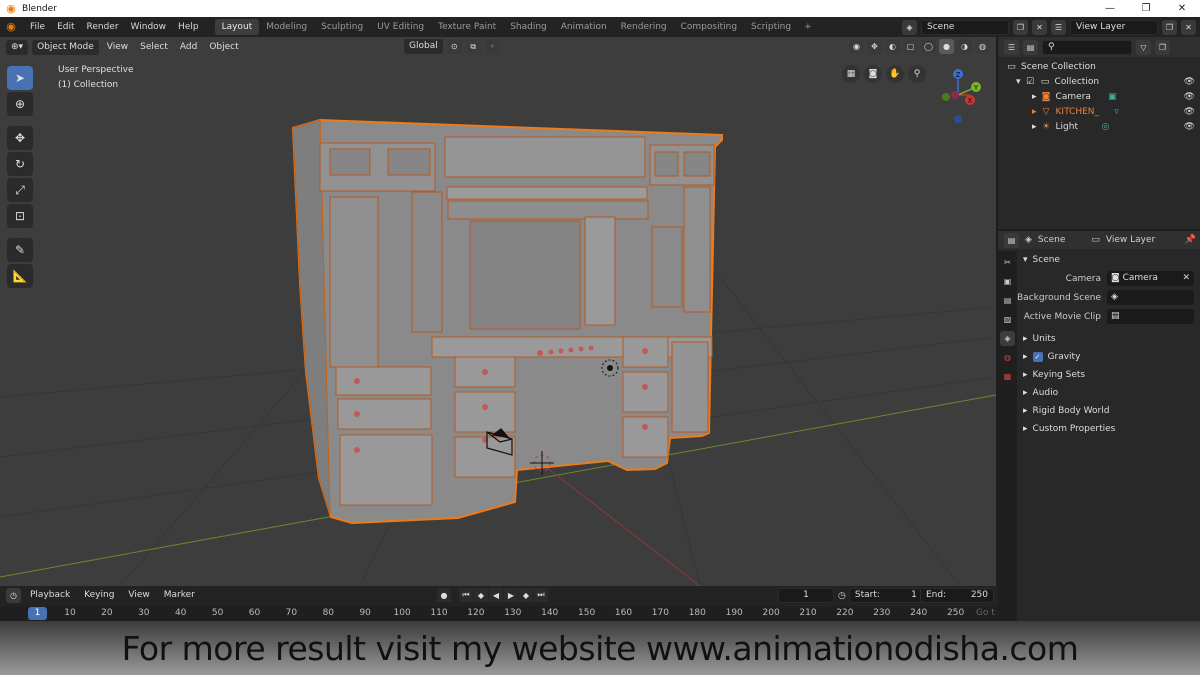  What do you see at coordinates (13, 595) in the screenshot?
I see `timeline-editor-icon: ◷` at bounding box center [13, 595].